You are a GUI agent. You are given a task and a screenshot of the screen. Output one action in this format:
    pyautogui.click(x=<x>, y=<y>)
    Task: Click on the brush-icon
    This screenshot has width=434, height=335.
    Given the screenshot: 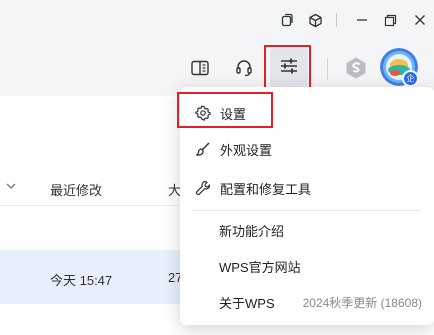 What is the action you would take?
    pyautogui.click(x=203, y=149)
    